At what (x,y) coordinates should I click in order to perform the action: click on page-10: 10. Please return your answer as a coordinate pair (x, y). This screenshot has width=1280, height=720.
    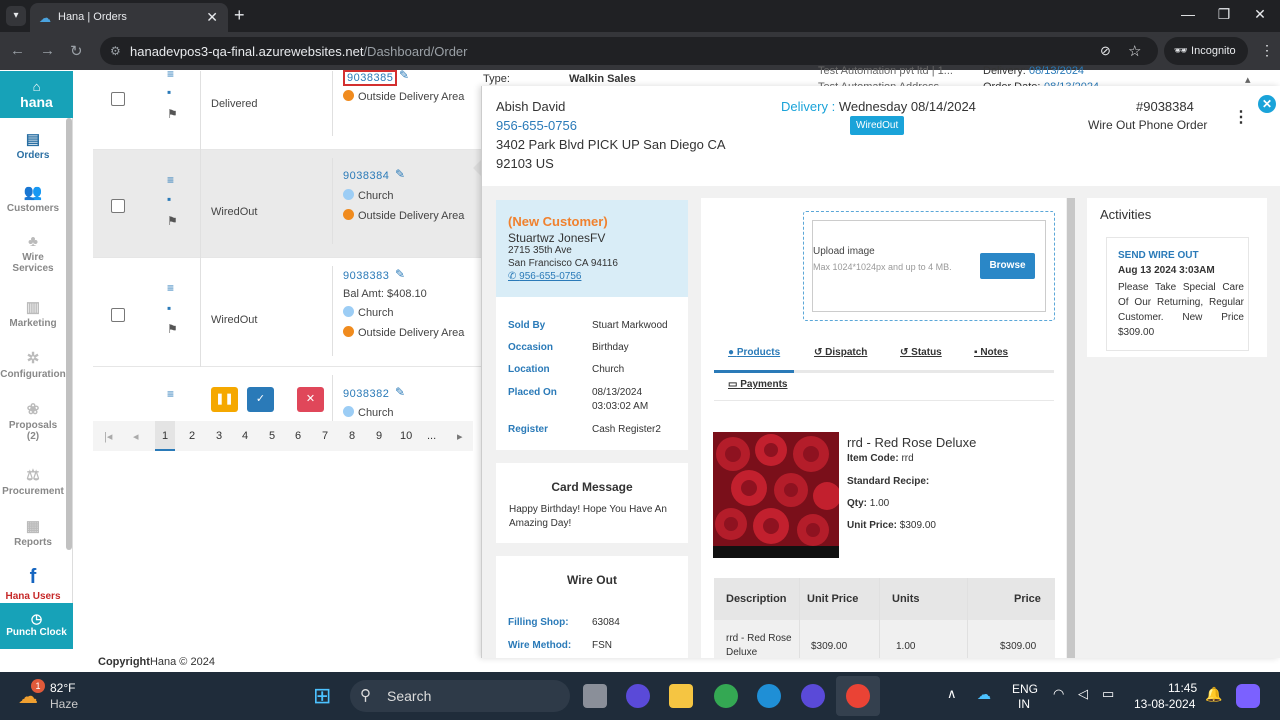
    Looking at the image, I should click on (406, 436).